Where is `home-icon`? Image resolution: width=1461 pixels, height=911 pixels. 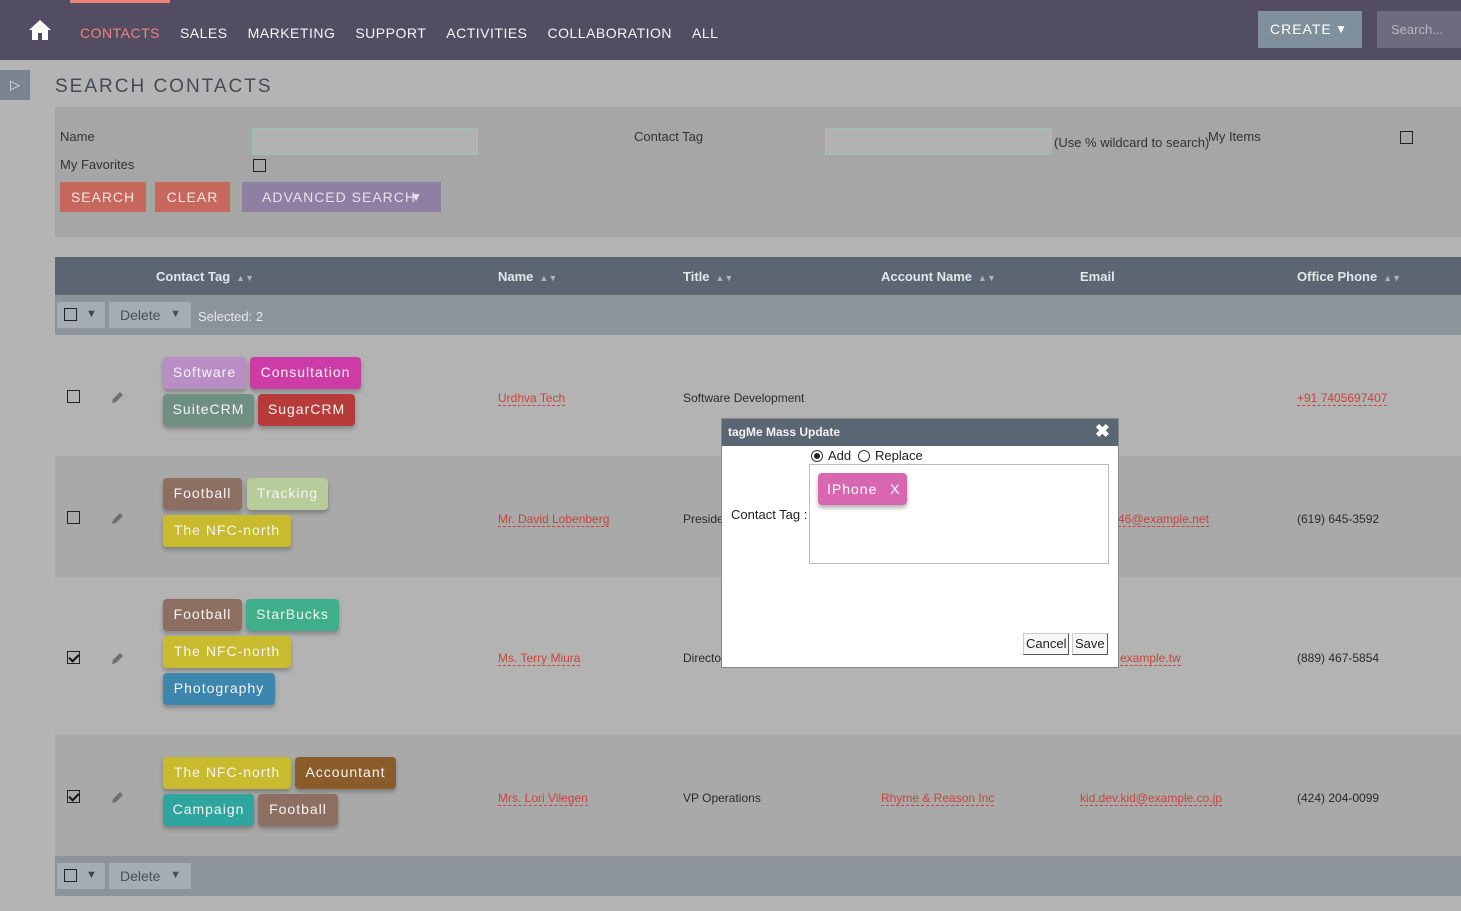 home-icon is located at coordinates (40, 30).